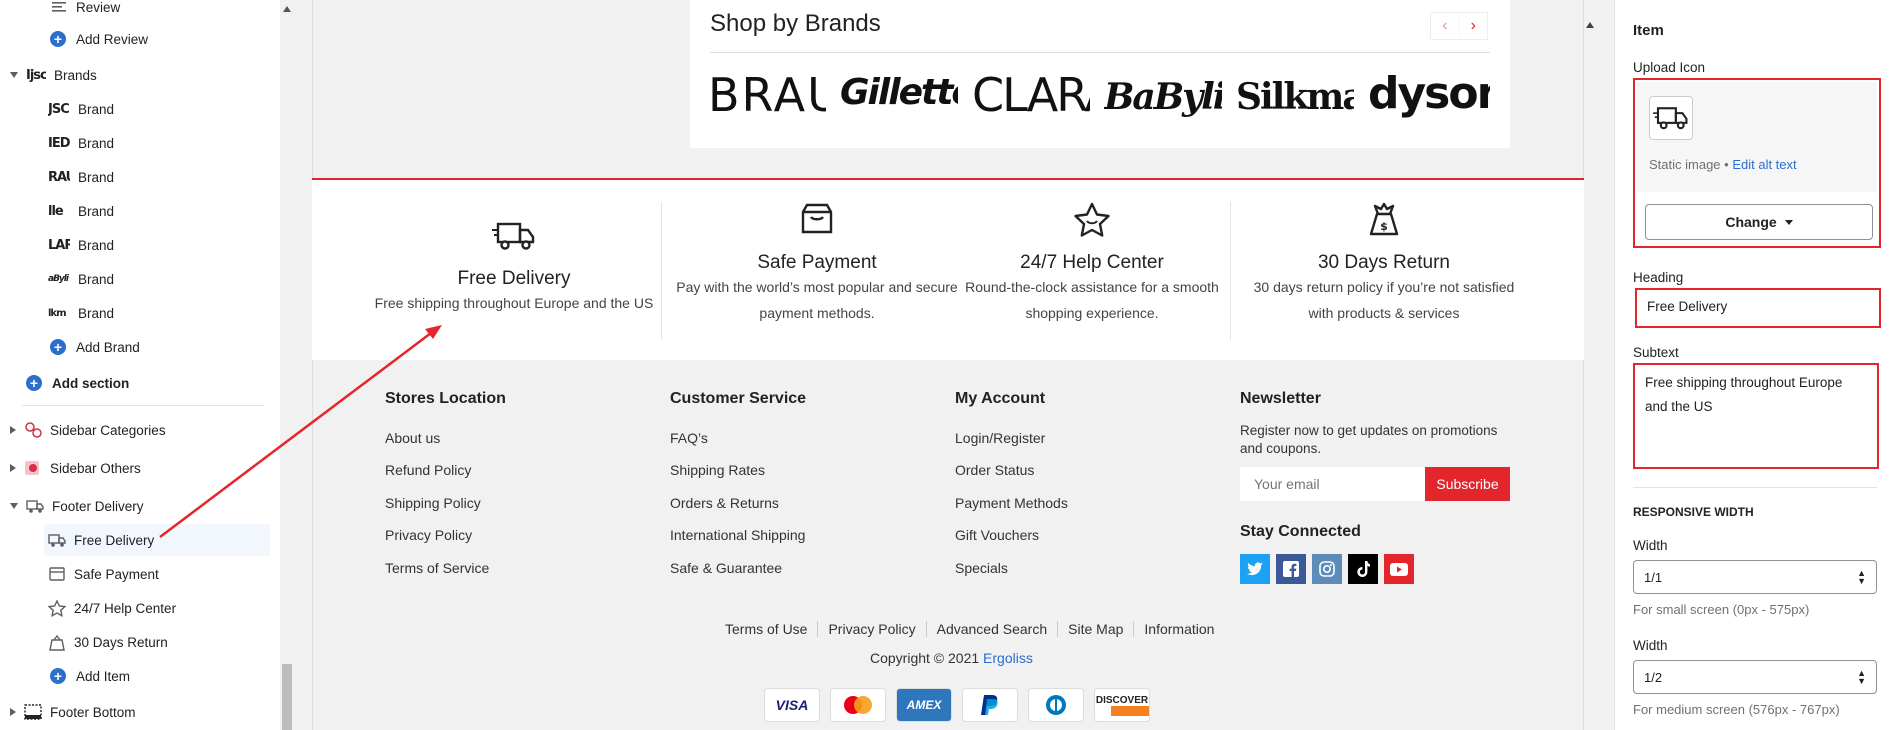  Describe the element at coordinates (994, 470) in the screenshot. I see `footer-link: Order Status` at that location.